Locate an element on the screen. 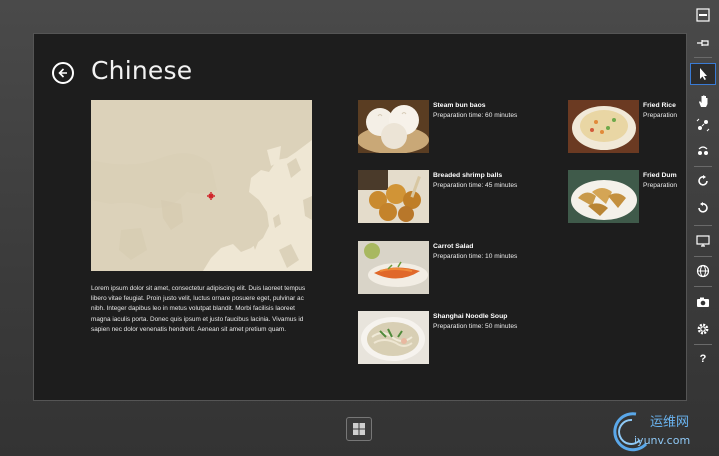 This screenshot has width=719, height=456. pin-button is located at coordinates (703, 43).